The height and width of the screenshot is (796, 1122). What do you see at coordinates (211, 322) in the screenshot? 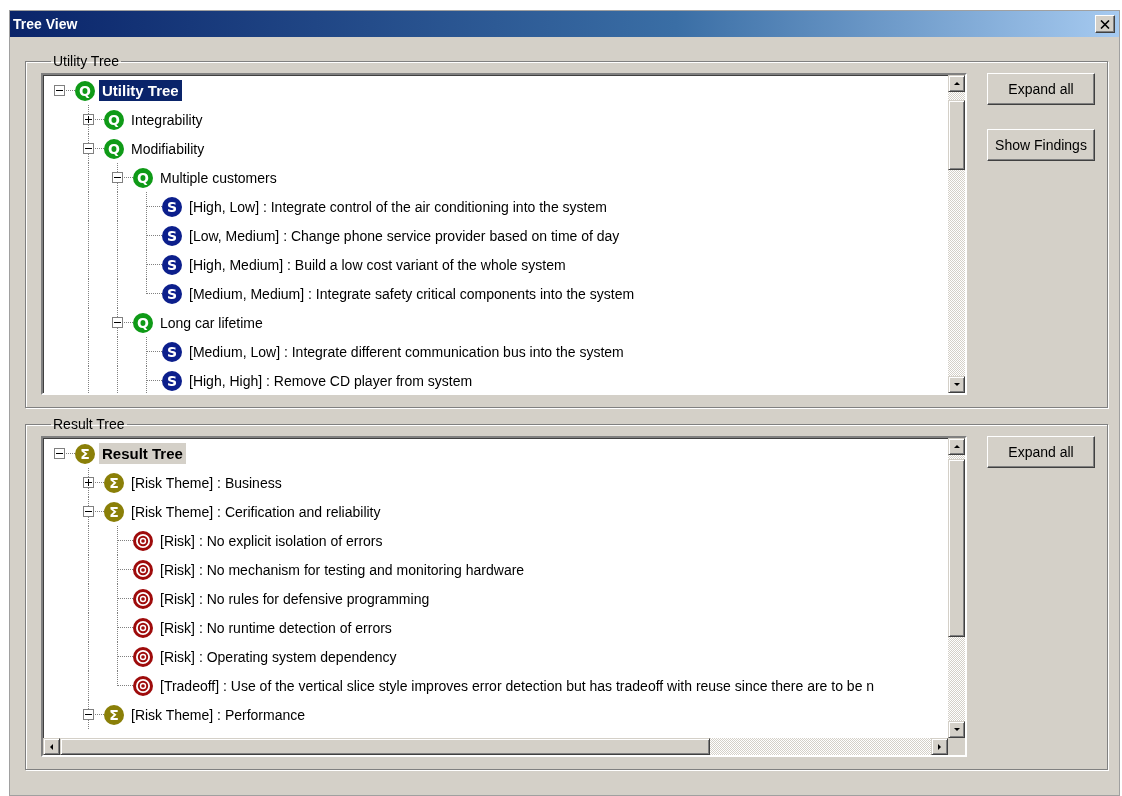
I see `tree-node-label: Long car lifetime` at bounding box center [211, 322].